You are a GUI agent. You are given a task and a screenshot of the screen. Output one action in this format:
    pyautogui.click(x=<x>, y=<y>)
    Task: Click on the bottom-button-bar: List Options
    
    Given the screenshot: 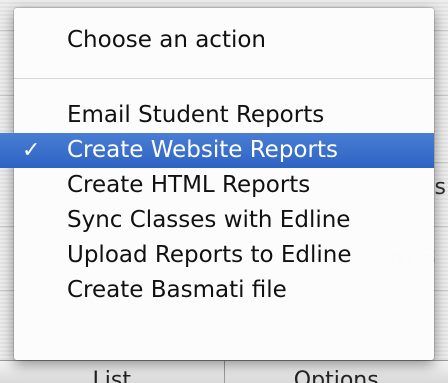 What is the action you would take?
    pyautogui.click(x=224, y=371)
    